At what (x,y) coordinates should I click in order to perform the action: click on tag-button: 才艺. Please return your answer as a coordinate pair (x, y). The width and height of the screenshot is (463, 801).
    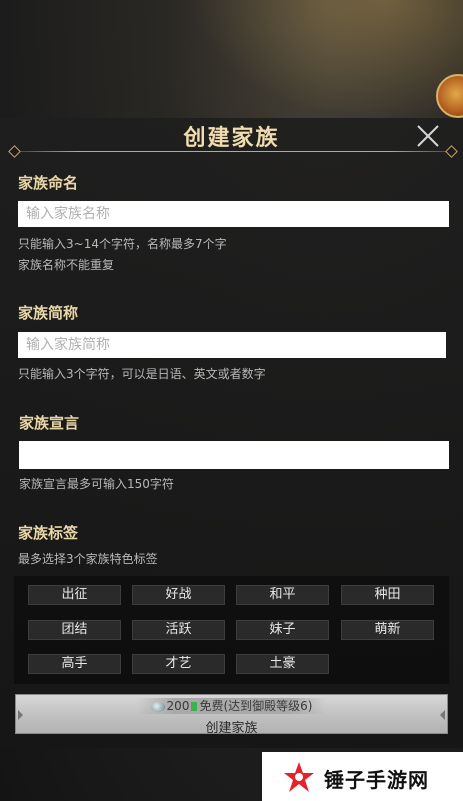
    Looking at the image, I should click on (178, 664).